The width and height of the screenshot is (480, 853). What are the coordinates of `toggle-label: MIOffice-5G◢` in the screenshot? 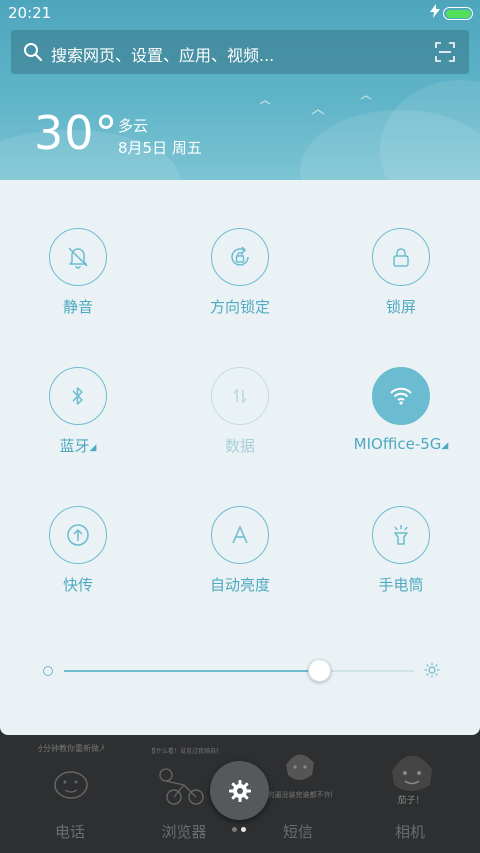 It's located at (400, 444).